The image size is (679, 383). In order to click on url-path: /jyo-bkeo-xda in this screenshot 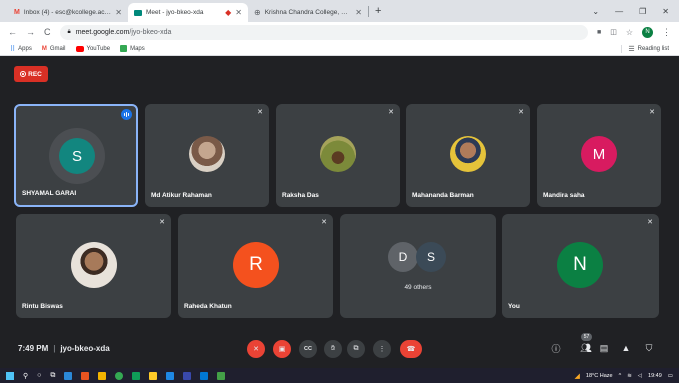, I will do `click(150, 32)`.